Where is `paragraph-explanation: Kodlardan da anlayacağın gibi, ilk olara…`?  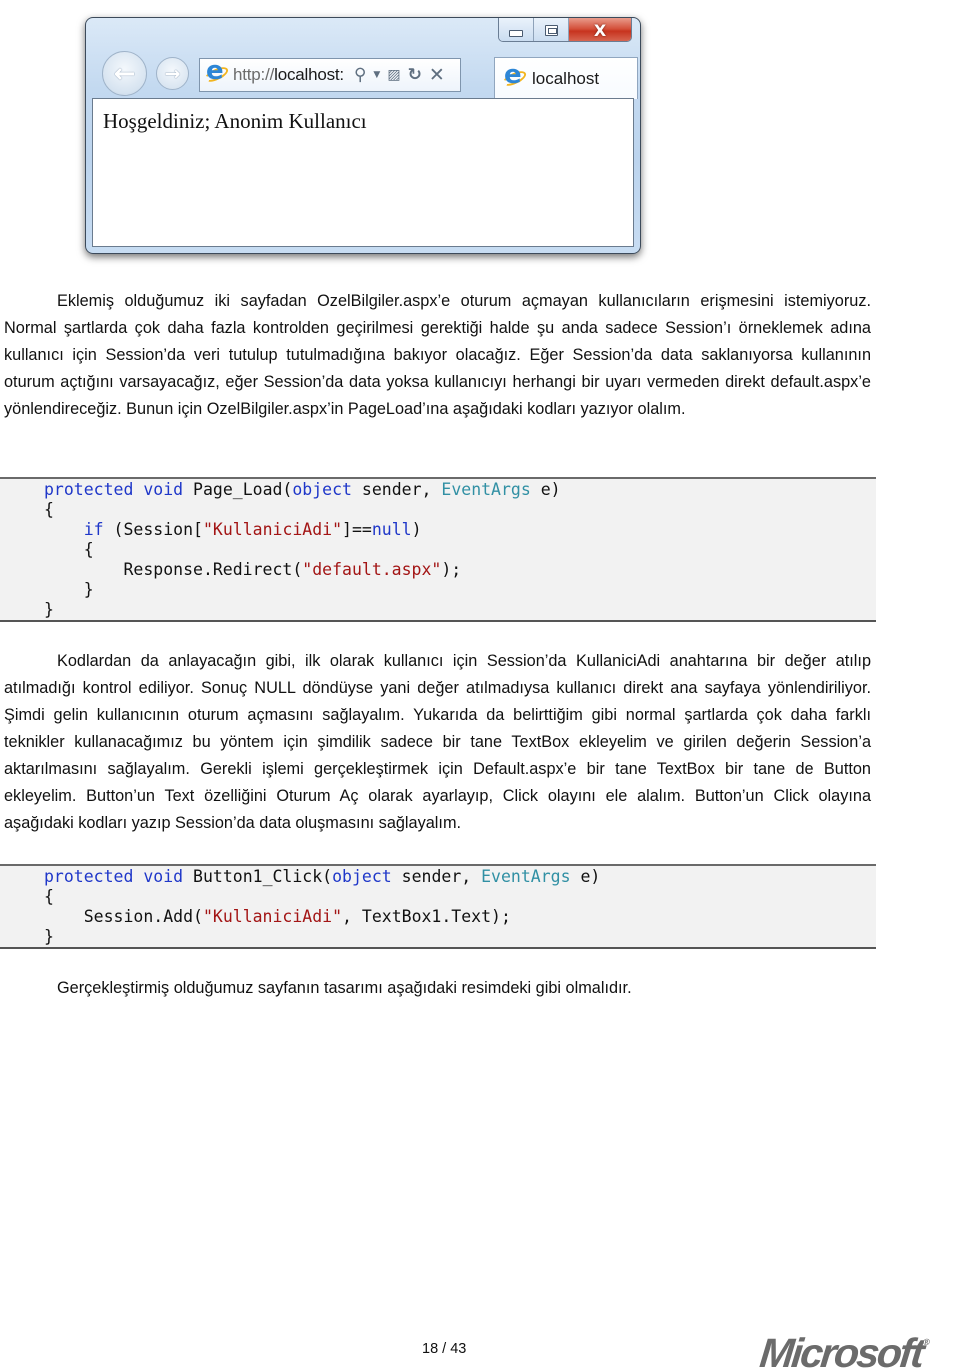
paragraph-explanation: Kodlardan da anlayacağın gibi, ilk olara… is located at coordinates (437, 742).